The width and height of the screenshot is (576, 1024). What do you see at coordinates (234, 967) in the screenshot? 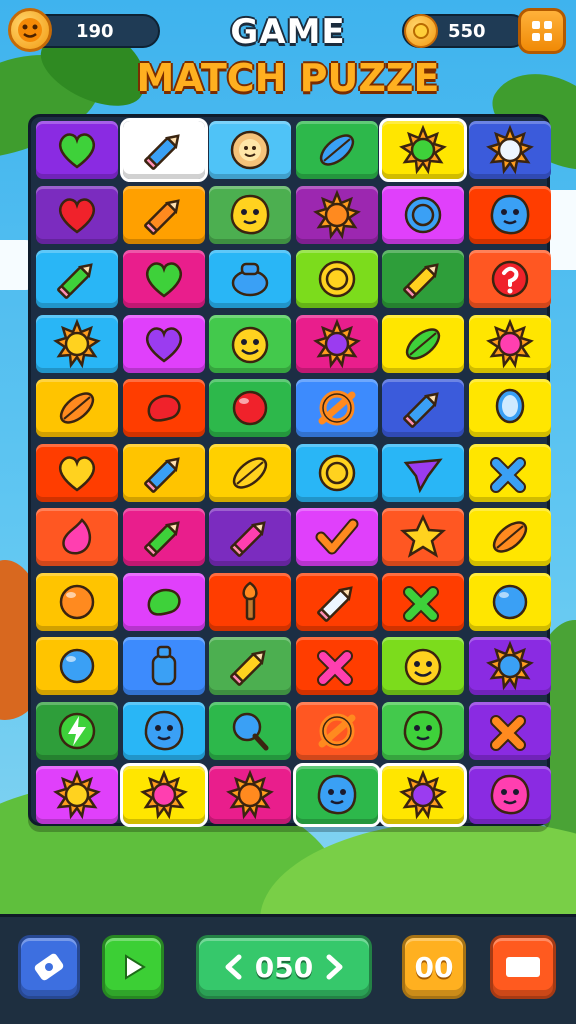
I see `chevron-left-icon` at bounding box center [234, 967].